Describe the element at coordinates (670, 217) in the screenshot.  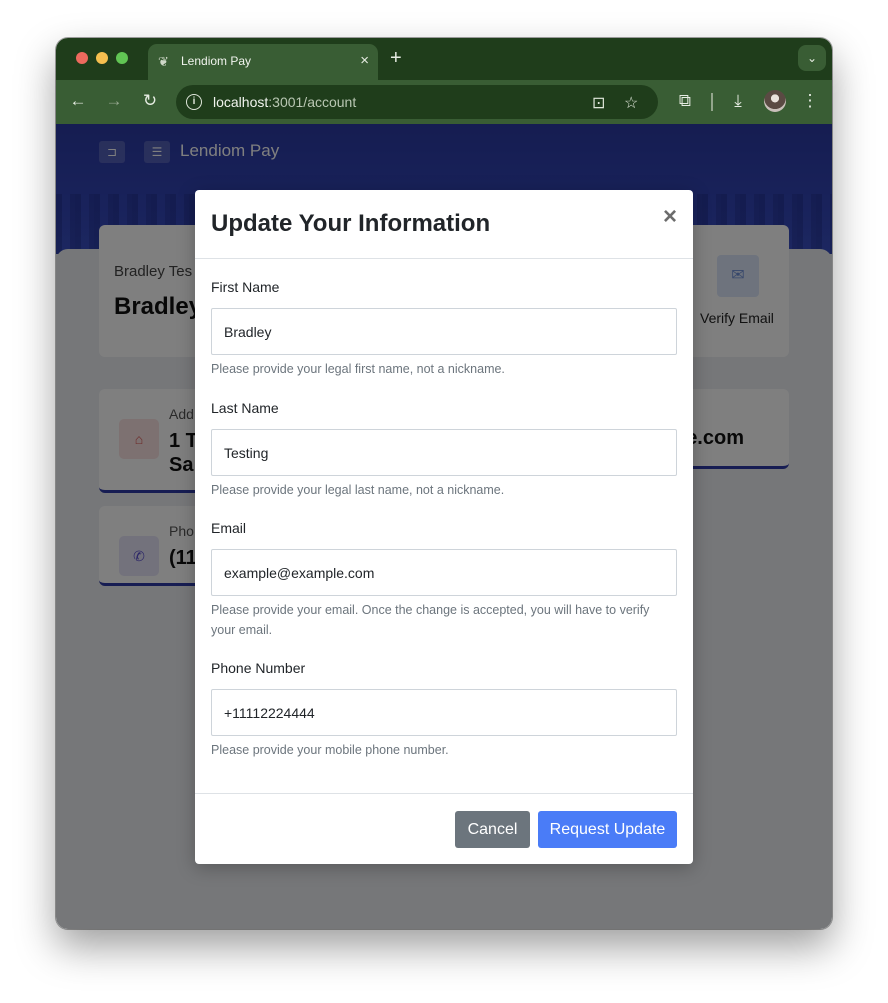
I see `close-icon: ×` at that location.